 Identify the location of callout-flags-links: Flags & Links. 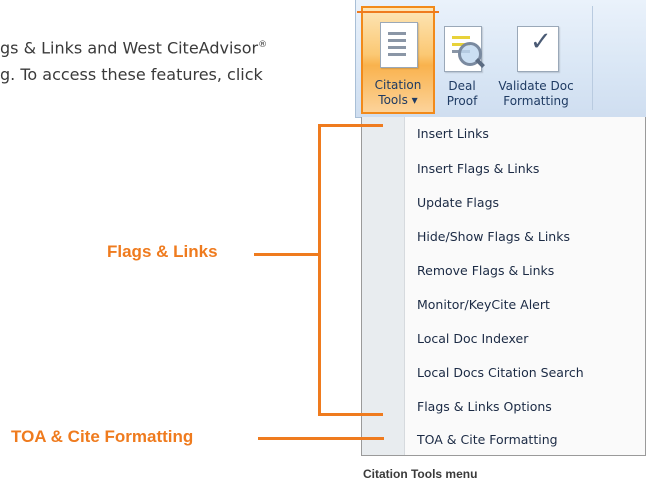
(162, 251).